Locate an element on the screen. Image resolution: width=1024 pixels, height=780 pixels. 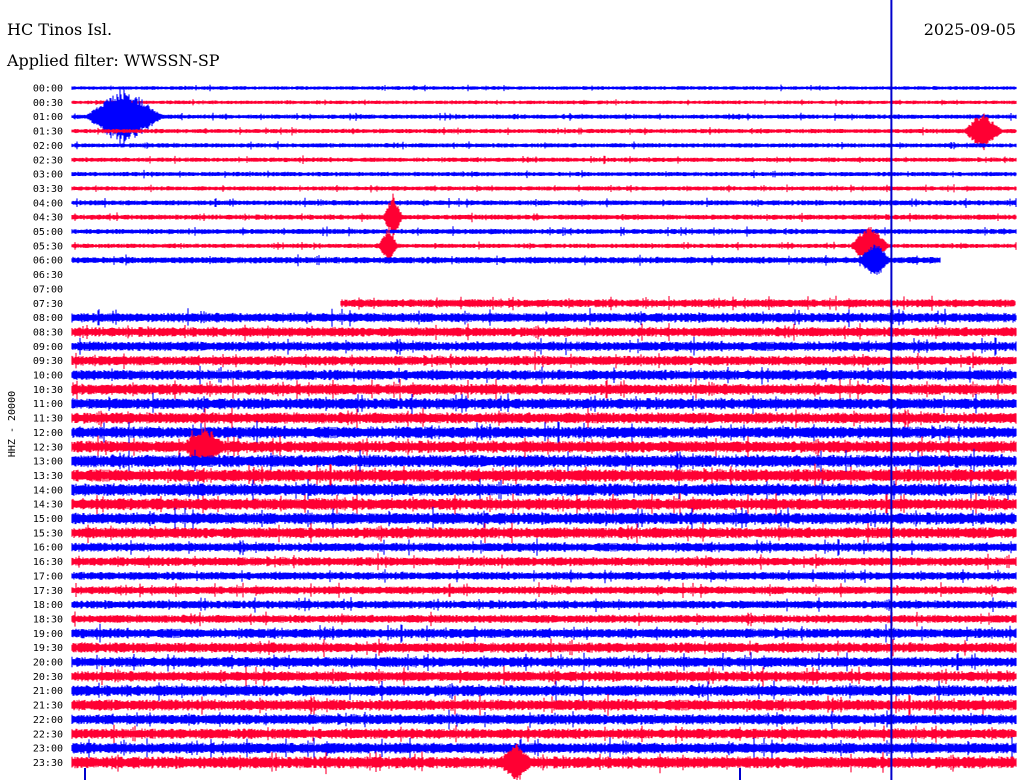
time-tick-label: 15:00 is located at coordinates (48, 519).